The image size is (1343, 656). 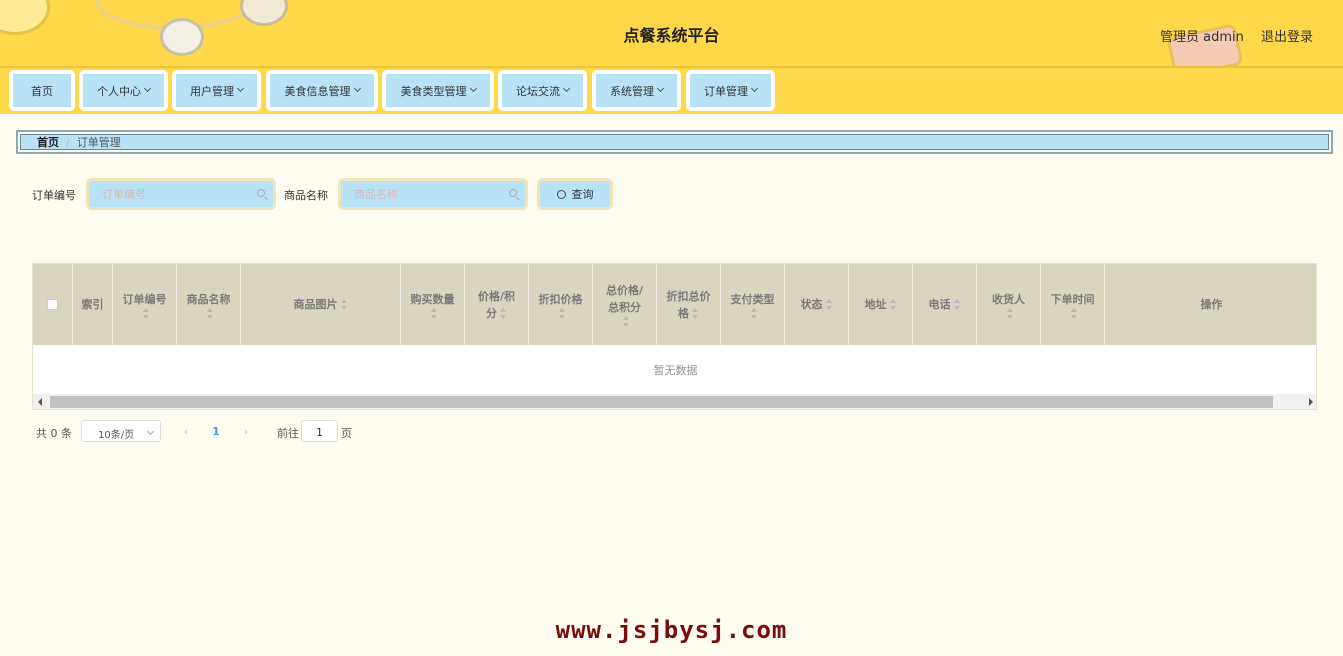 I want to click on column-header: 折扣价格, so click(x=561, y=304).